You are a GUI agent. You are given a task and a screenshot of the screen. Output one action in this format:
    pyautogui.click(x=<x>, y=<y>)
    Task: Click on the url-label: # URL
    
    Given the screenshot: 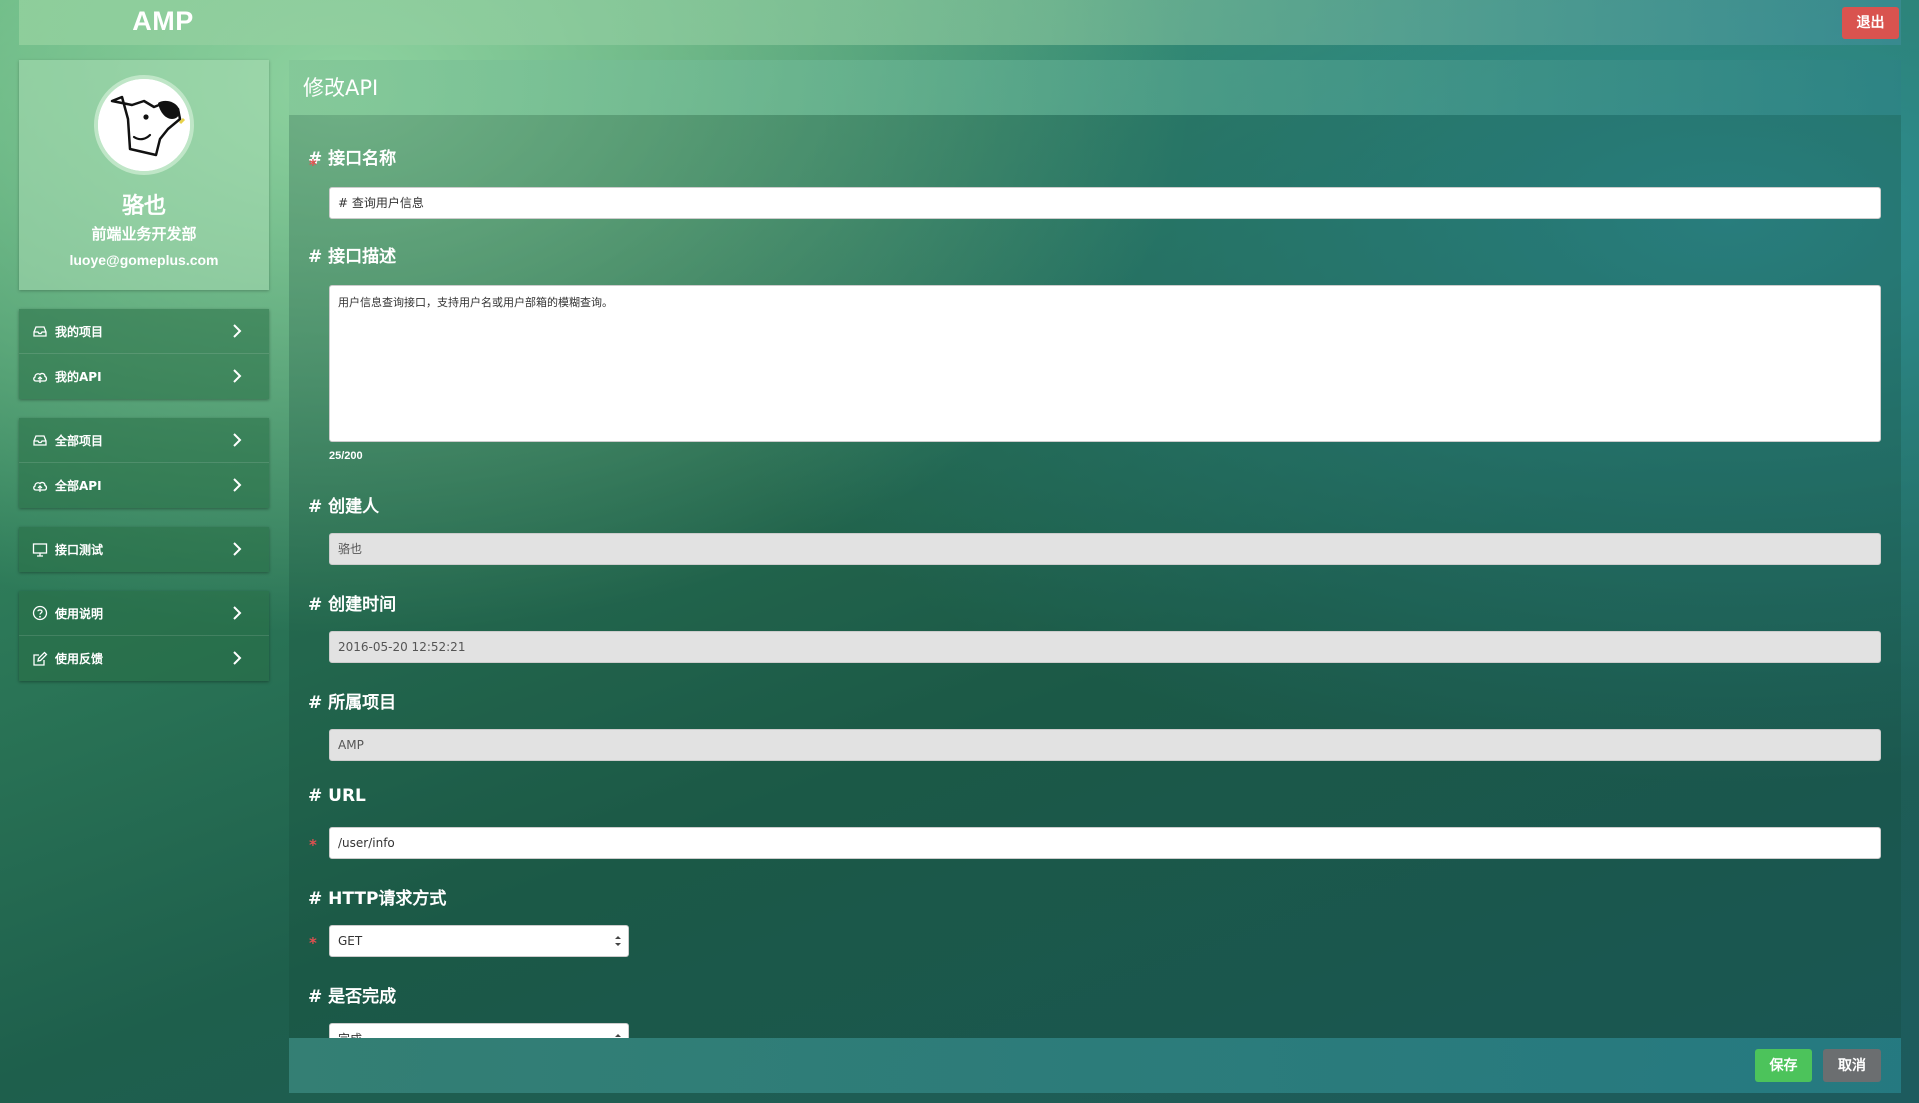 What is the action you would take?
    pyautogui.click(x=337, y=796)
    